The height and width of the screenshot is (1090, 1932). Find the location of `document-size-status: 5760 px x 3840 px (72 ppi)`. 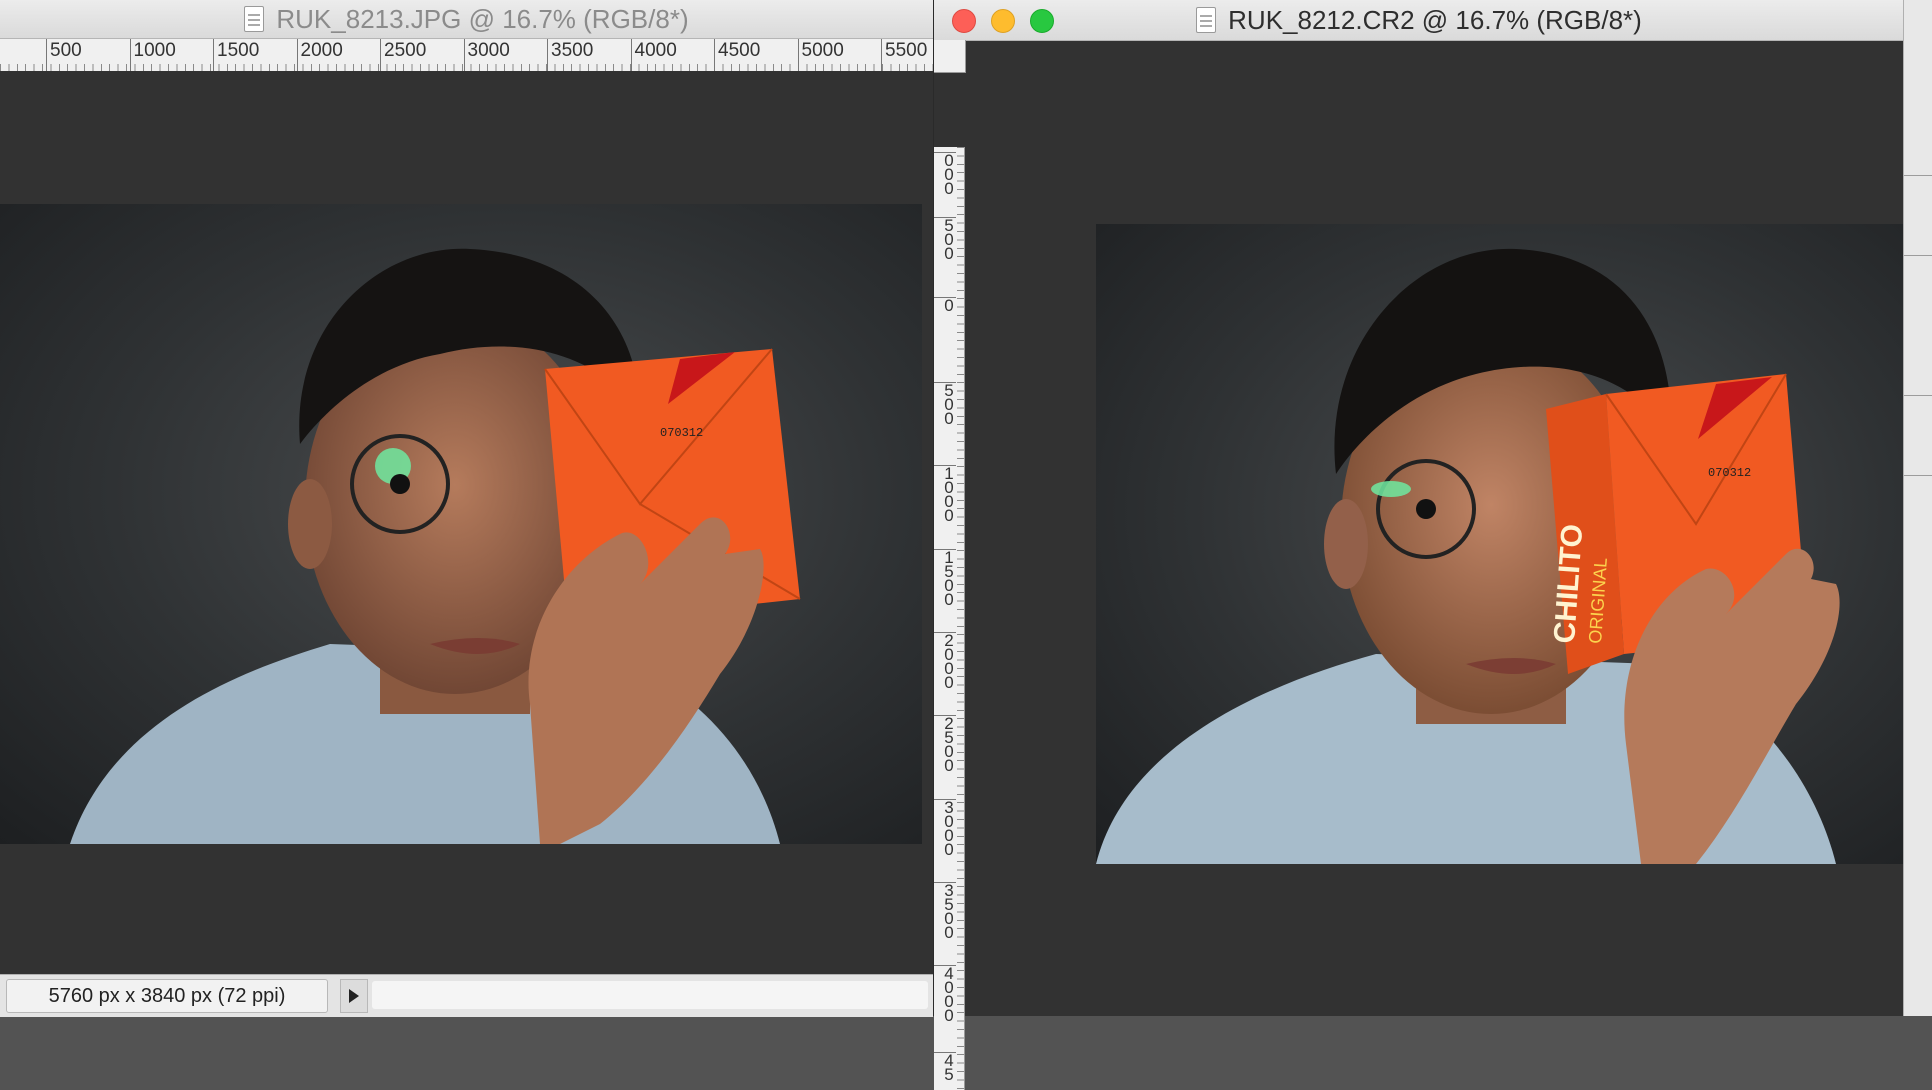

document-size-status: 5760 px x 3840 px (72 ppi) is located at coordinates (167, 996).